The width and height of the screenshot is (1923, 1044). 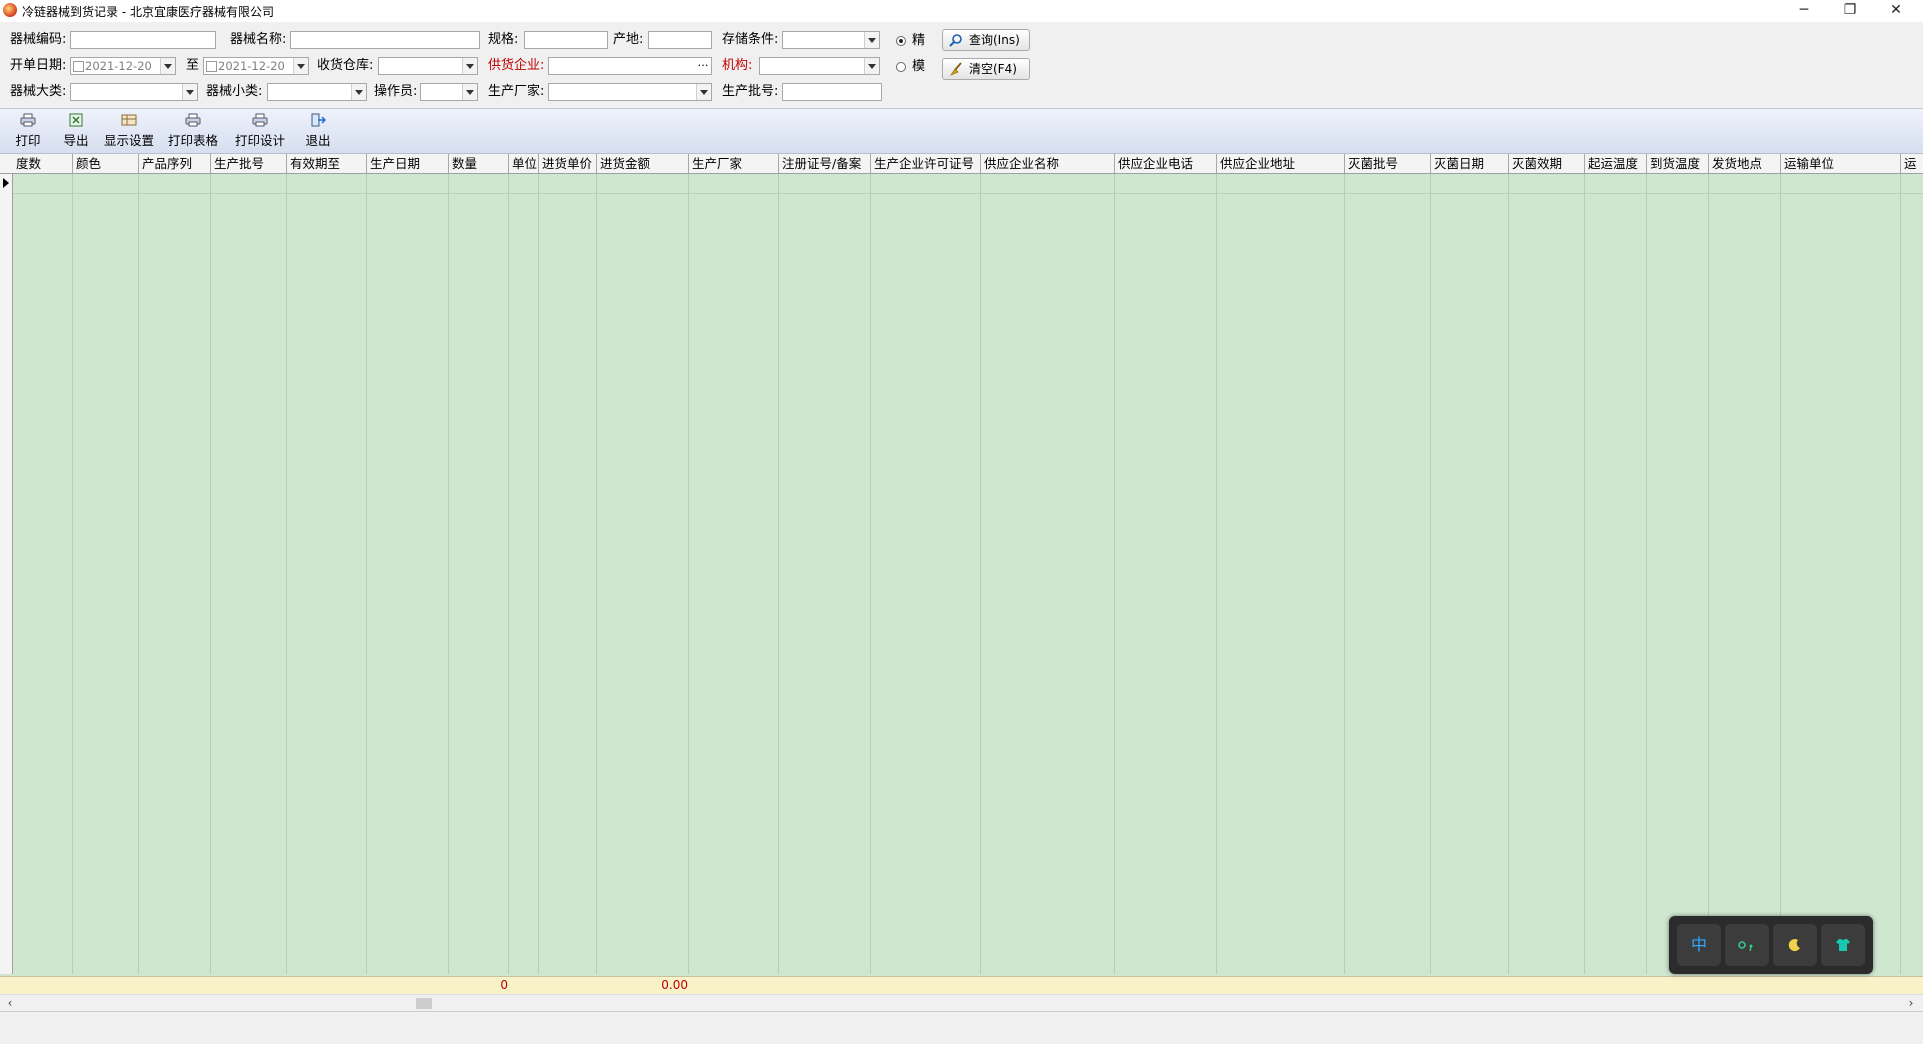 What do you see at coordinates (260, 132) in the screenshot?
I see `print-design-button: 打印设计` at bounding box center [260, 132].